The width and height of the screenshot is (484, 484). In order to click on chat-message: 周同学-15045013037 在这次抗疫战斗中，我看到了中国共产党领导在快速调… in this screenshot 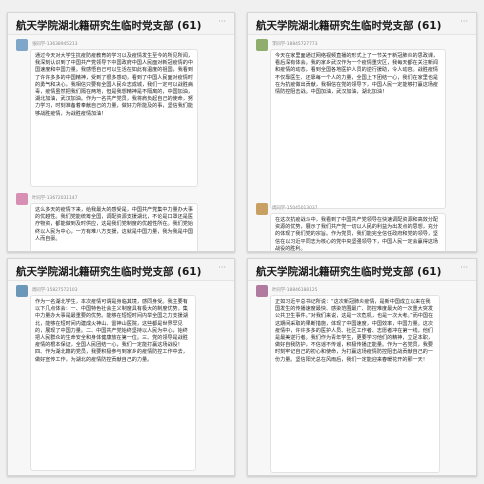, I will do `click(362, 227)`.